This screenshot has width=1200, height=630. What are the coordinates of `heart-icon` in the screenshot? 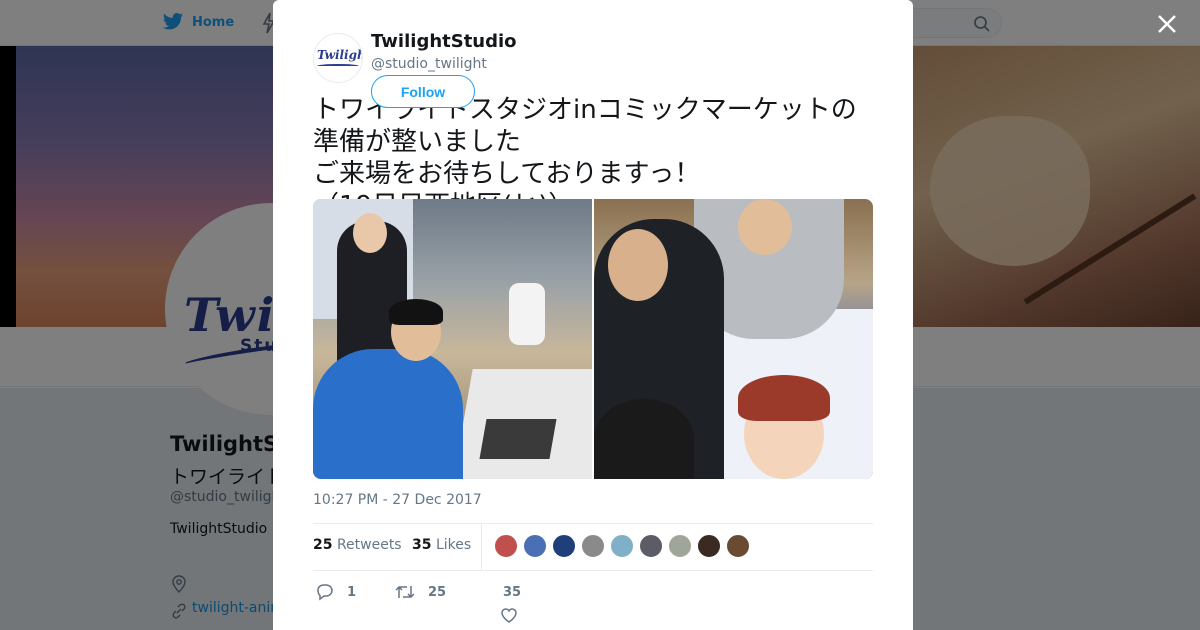 It's located at (509, 615).